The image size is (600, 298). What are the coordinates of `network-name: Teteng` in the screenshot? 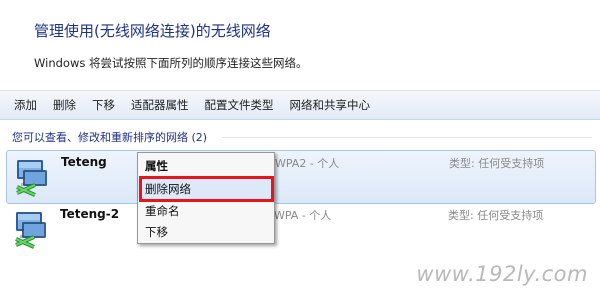 It's located at (84, 162).